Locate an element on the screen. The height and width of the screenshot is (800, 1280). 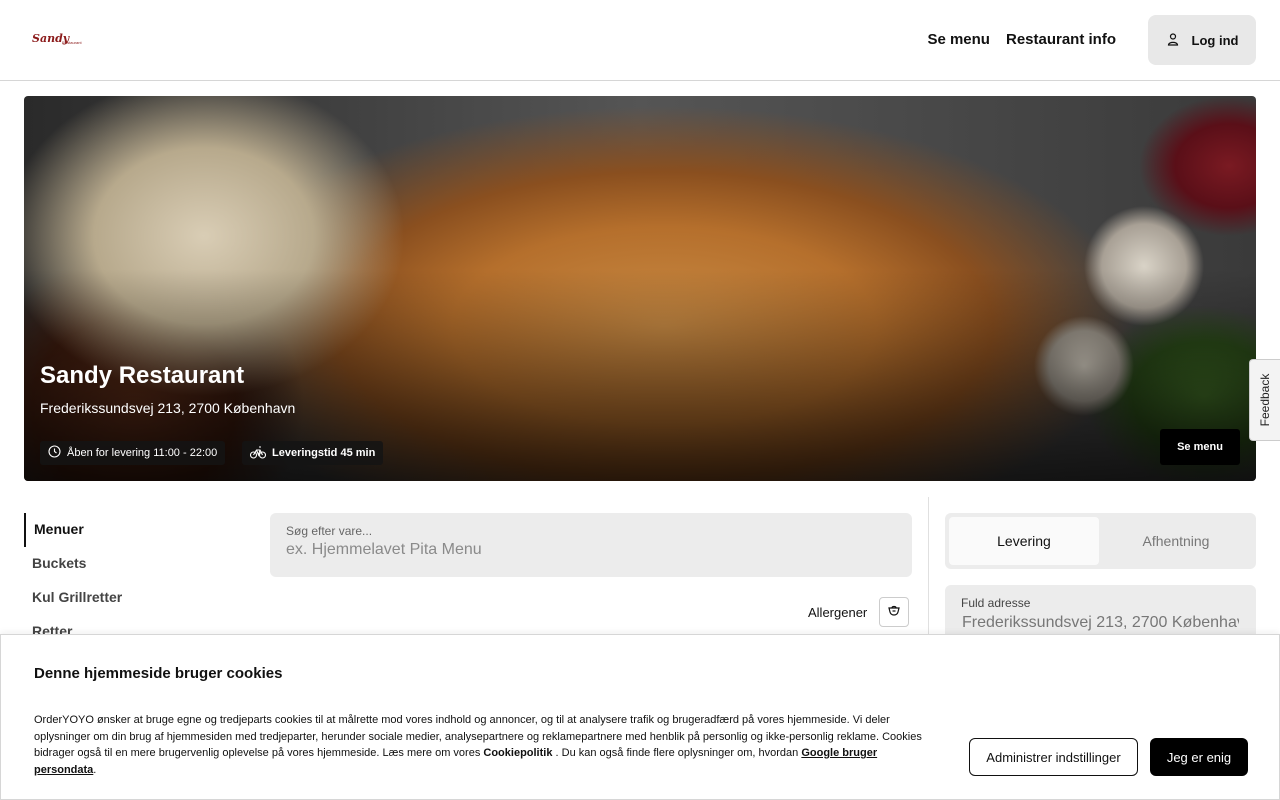
cookie-title: Denne hjemmeside bruger cookies is located at coordinates (158, 673).